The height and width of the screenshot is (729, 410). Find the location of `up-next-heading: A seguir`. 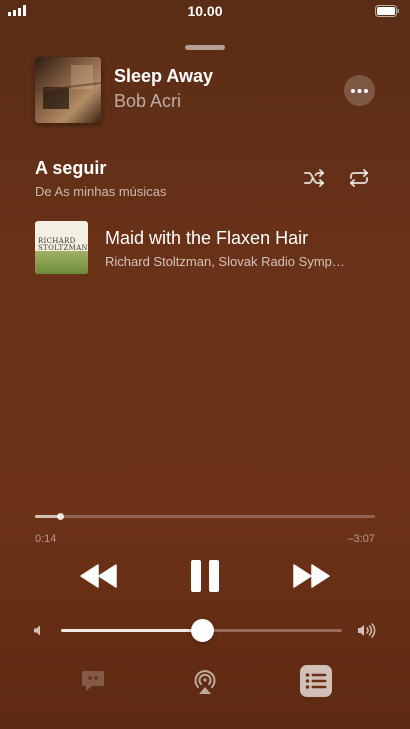

up-next-heading: A seguir is located at coordinates (71, 168).